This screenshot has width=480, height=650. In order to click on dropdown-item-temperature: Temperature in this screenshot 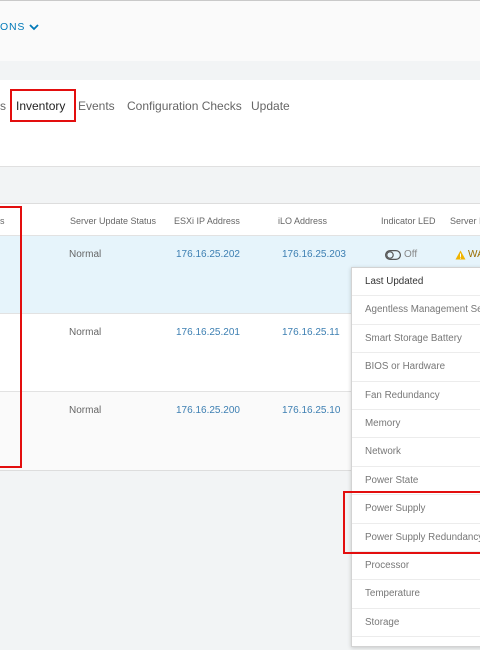, I will do `click(416, 594)`.